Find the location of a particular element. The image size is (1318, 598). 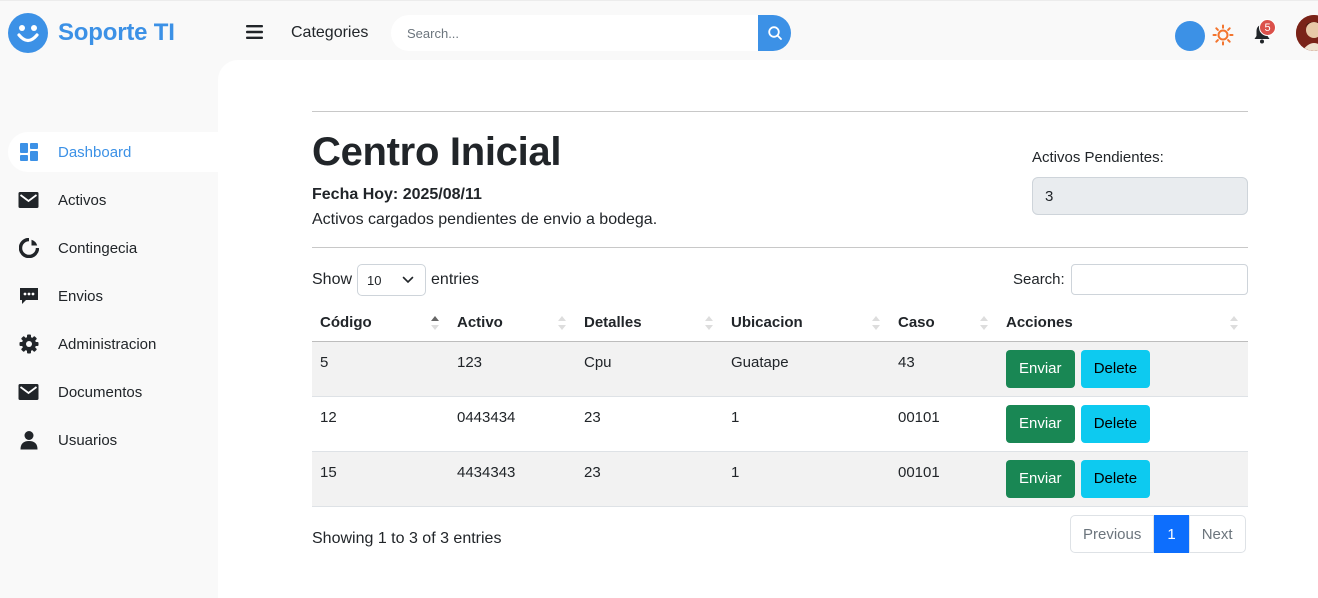

date-label: Fecha Hoy: 2025/08/11 is located at coordinates (397, 194).